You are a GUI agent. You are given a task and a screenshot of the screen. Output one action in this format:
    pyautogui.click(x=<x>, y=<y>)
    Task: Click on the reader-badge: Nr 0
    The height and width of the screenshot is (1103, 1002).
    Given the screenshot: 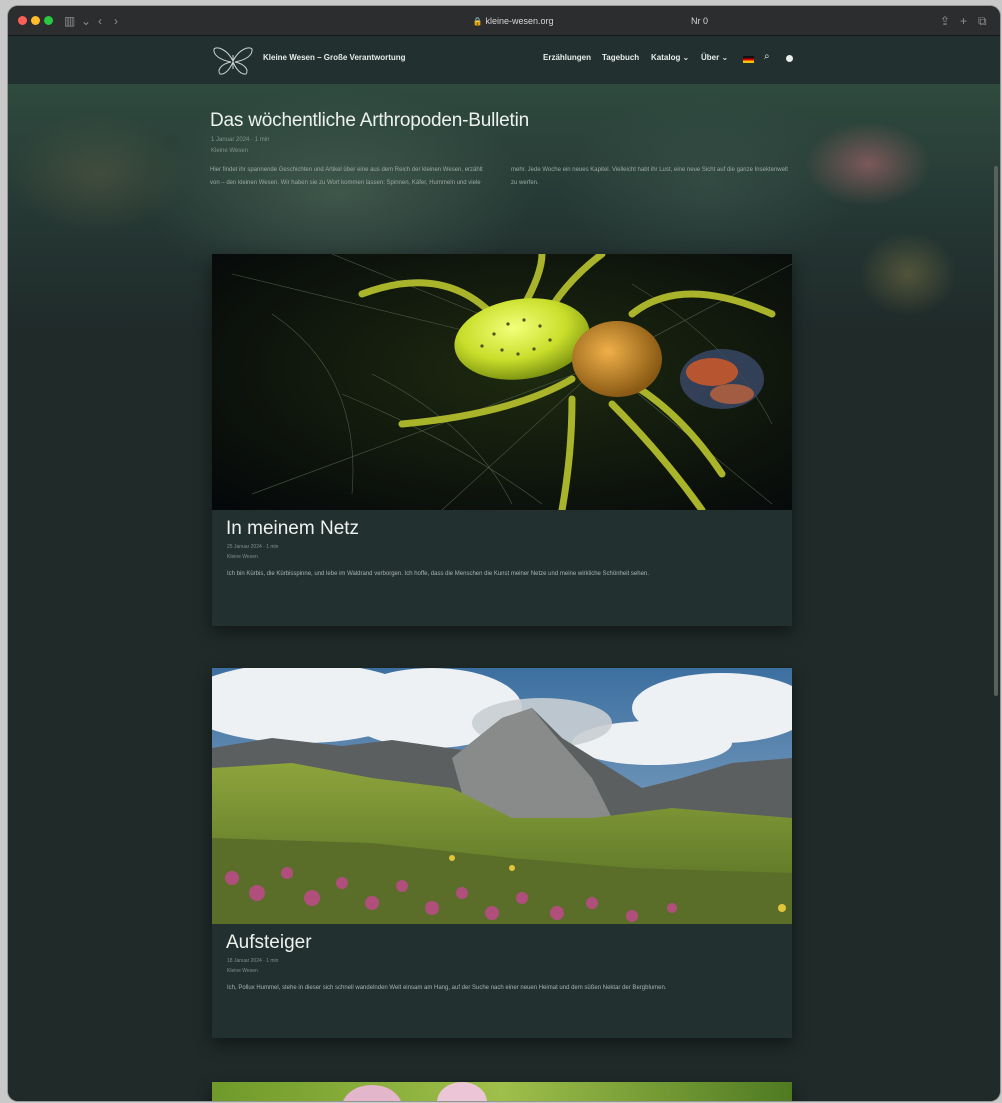 What is the action you would take?
    pyautogui.click(x=699, y=21)
    